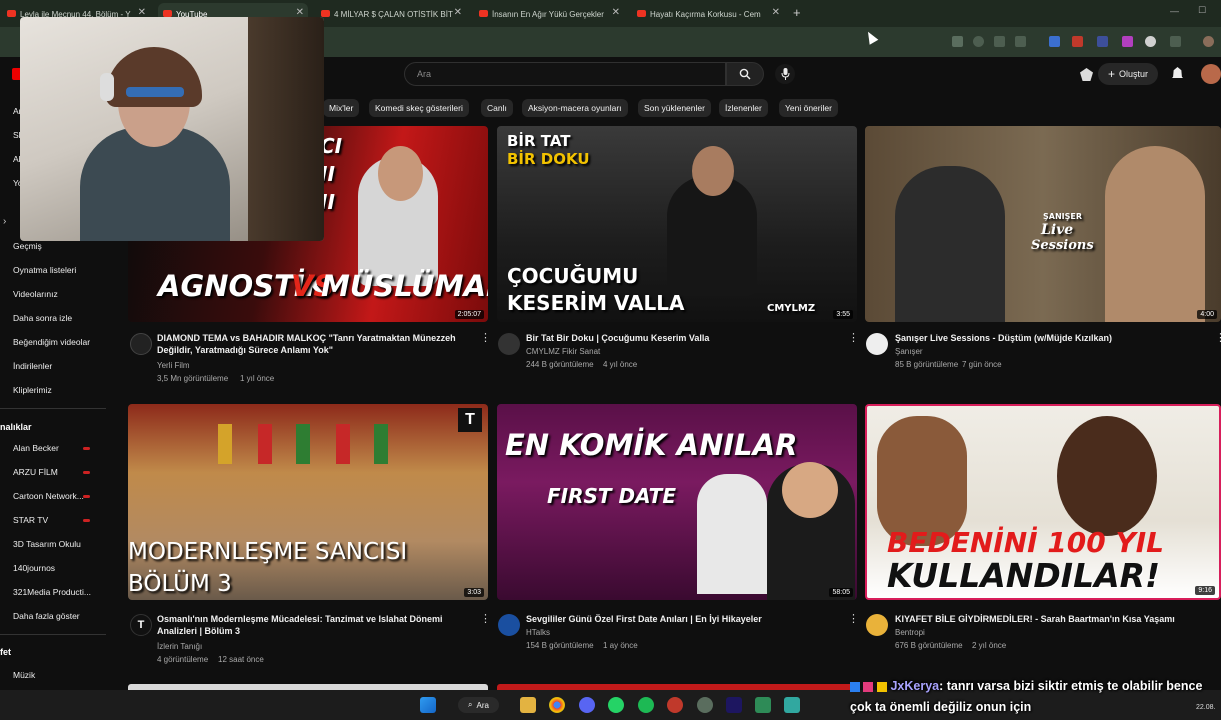  What do you see at coordinates (1043, 224) in the screenshot?
I see `video-thumbnail: ŞANIŞER Live Sessions 4:00` at bounding box center [1043, 224].